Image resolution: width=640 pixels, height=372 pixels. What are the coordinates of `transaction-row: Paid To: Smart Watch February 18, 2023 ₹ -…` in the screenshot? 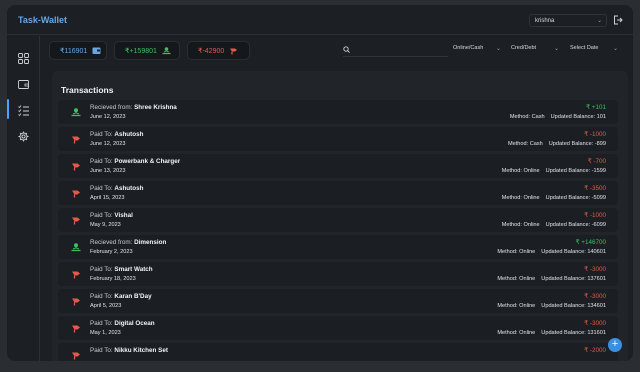 It's located at (338, 274).